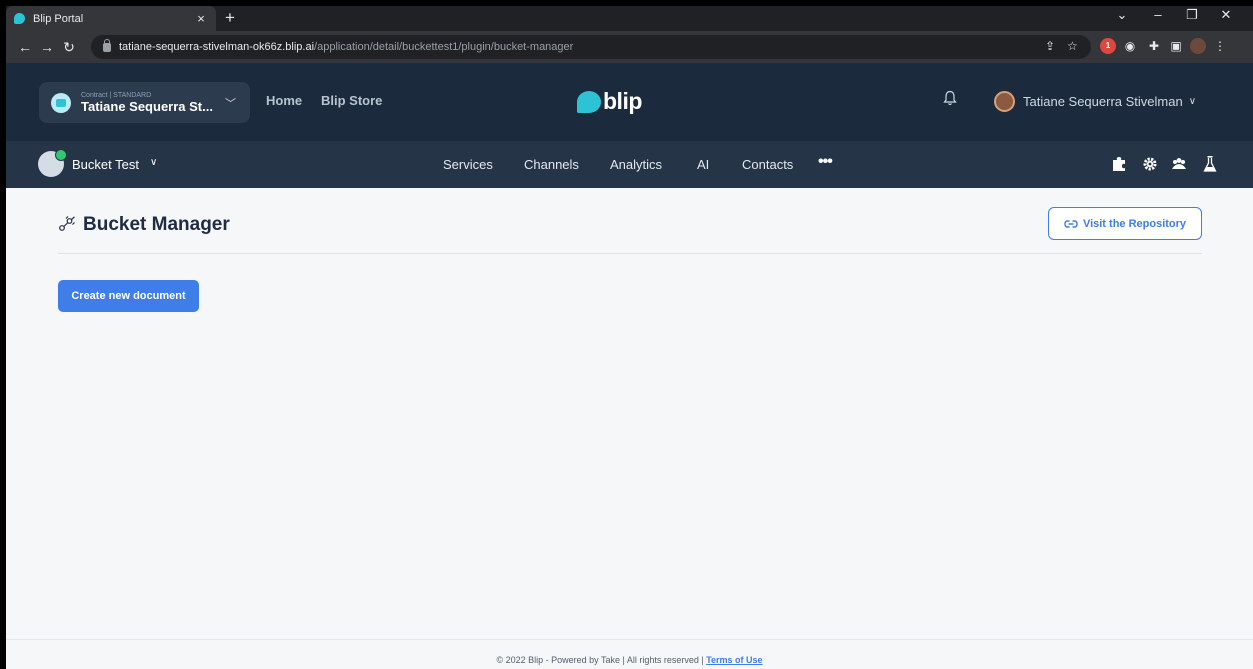 The image size is (1253, 669). I want to click on nav-services: Services, so click(468, 164).